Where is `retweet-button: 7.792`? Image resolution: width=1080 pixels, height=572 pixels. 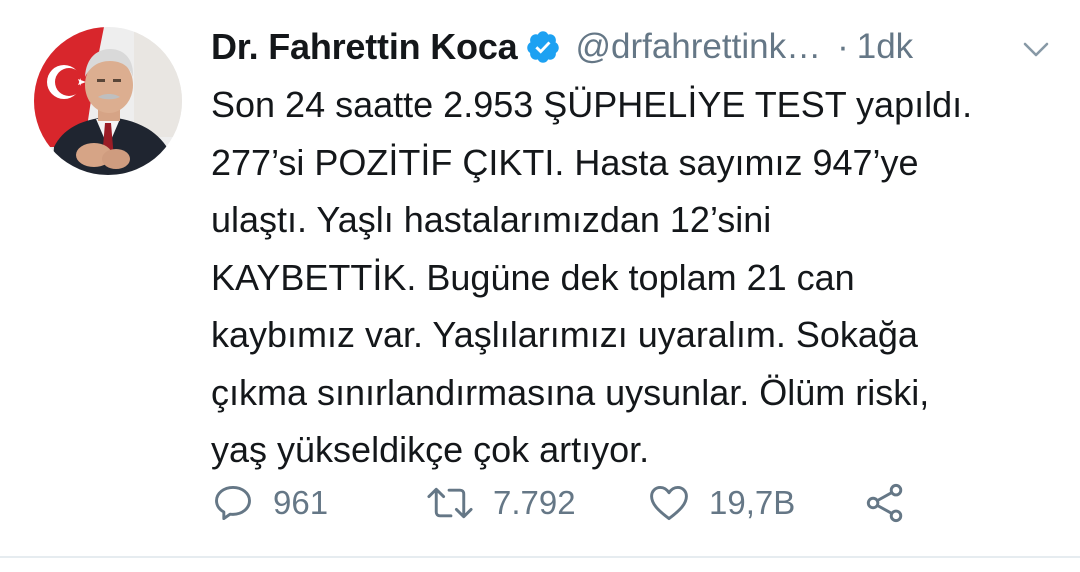 retweet-button: 7.792 is located at coordinates (500, 503).